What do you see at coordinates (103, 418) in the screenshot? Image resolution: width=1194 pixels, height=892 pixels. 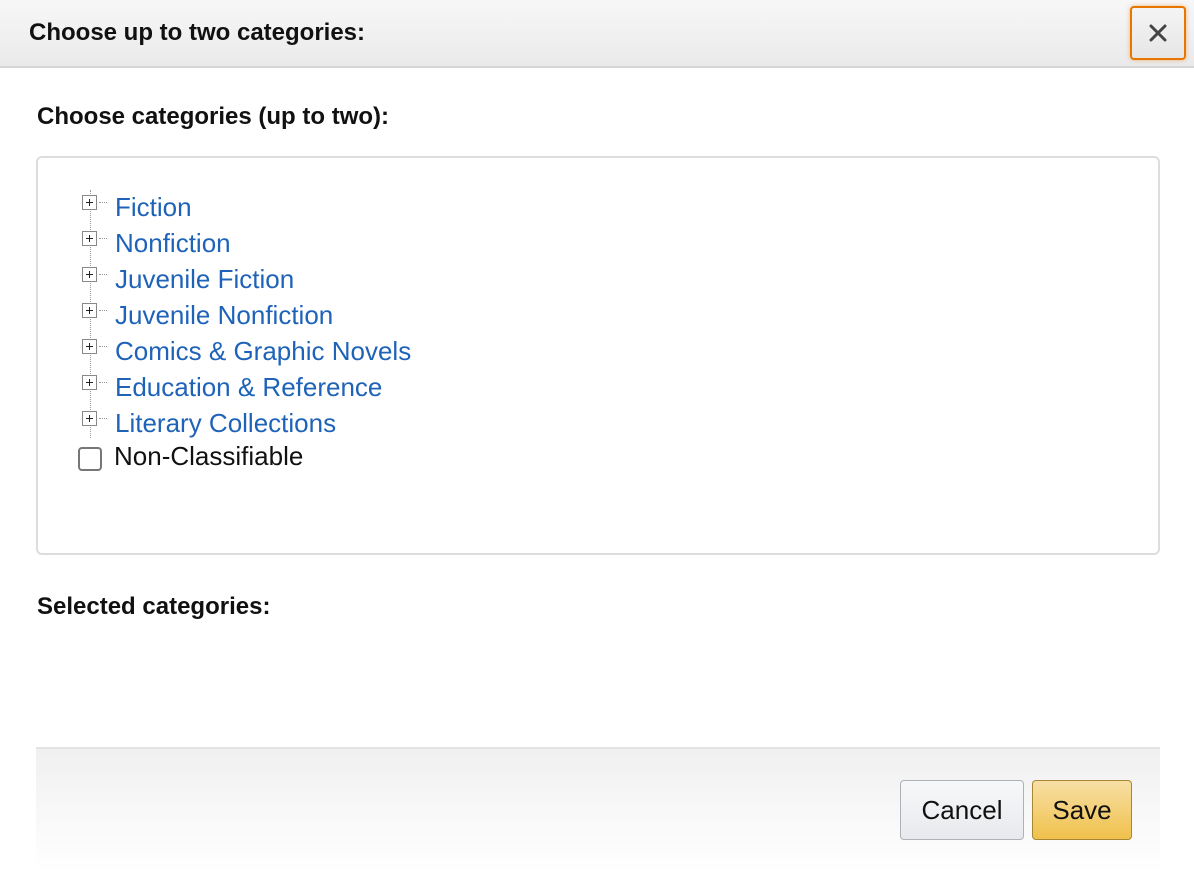 I see `tree-connector` at bounding box center [103, 418].